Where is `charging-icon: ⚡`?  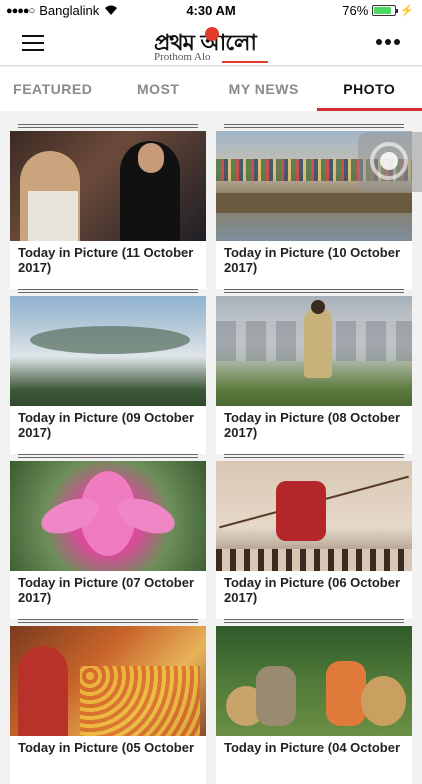
charging-icon: ⚡ is located at coordinates (407, 10).